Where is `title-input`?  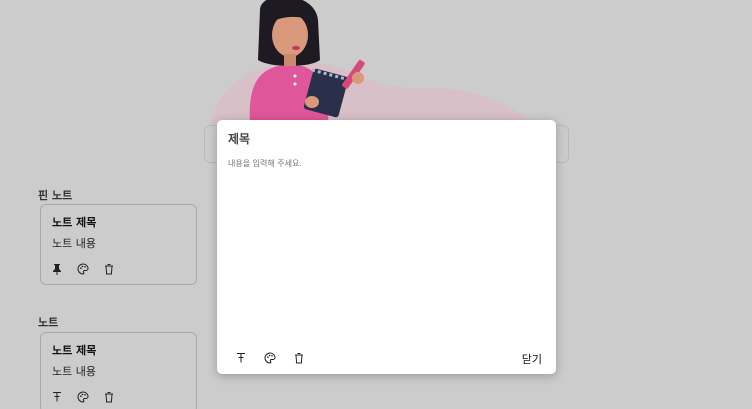 title-input is located at coordinates (383, 138).